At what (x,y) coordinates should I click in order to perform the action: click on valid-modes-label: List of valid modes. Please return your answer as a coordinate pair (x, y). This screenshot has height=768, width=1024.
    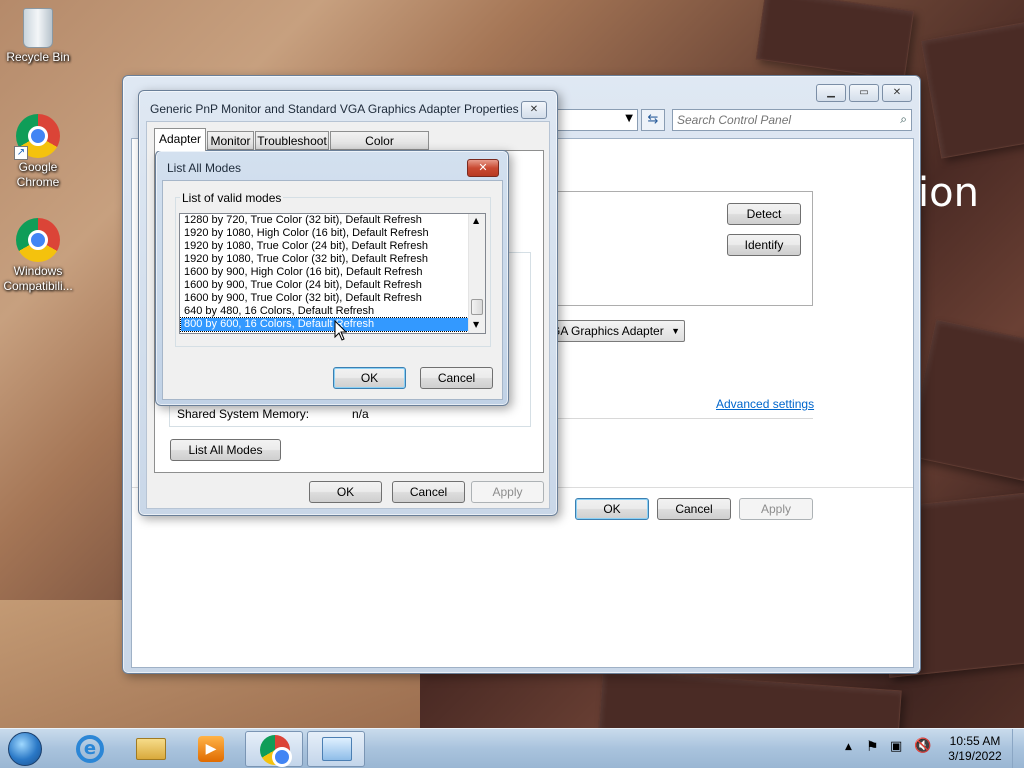
    Looking at the image, I should click on (232, 198).